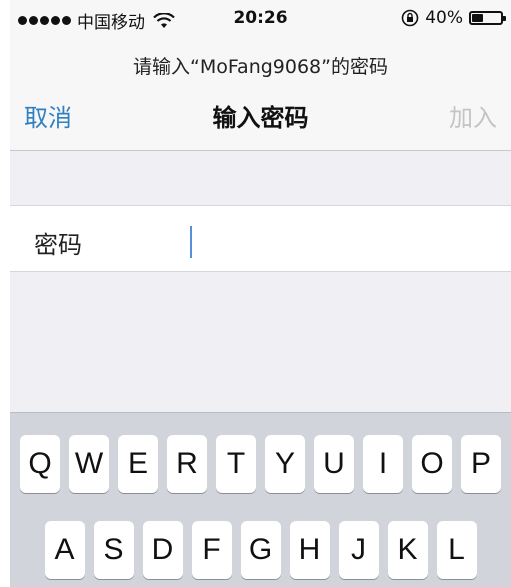 The image size is (511, 587). Describe the element at coordinates (113, 550) in the screenshot. I see `key-s: S` at that location.